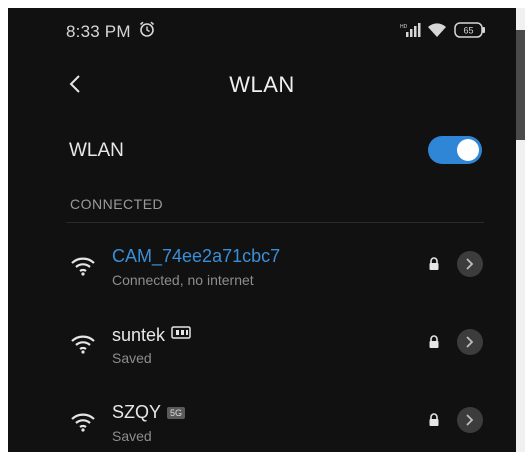  Describe the element at coordinates (275, 222) in the screenshot. I see `divider` at that location.